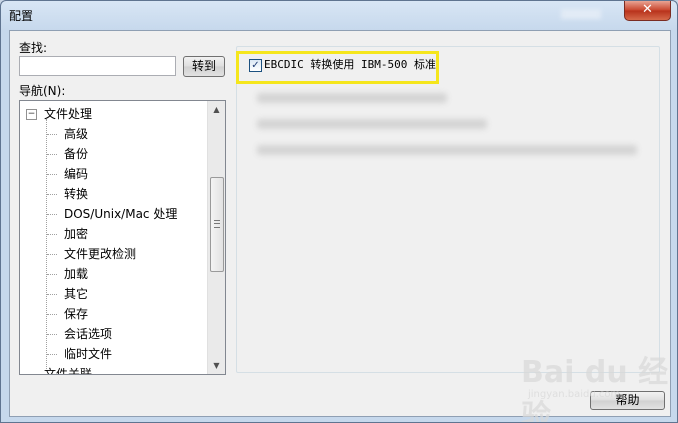  I want to click on collapse-icon: −, so click(31, 114).